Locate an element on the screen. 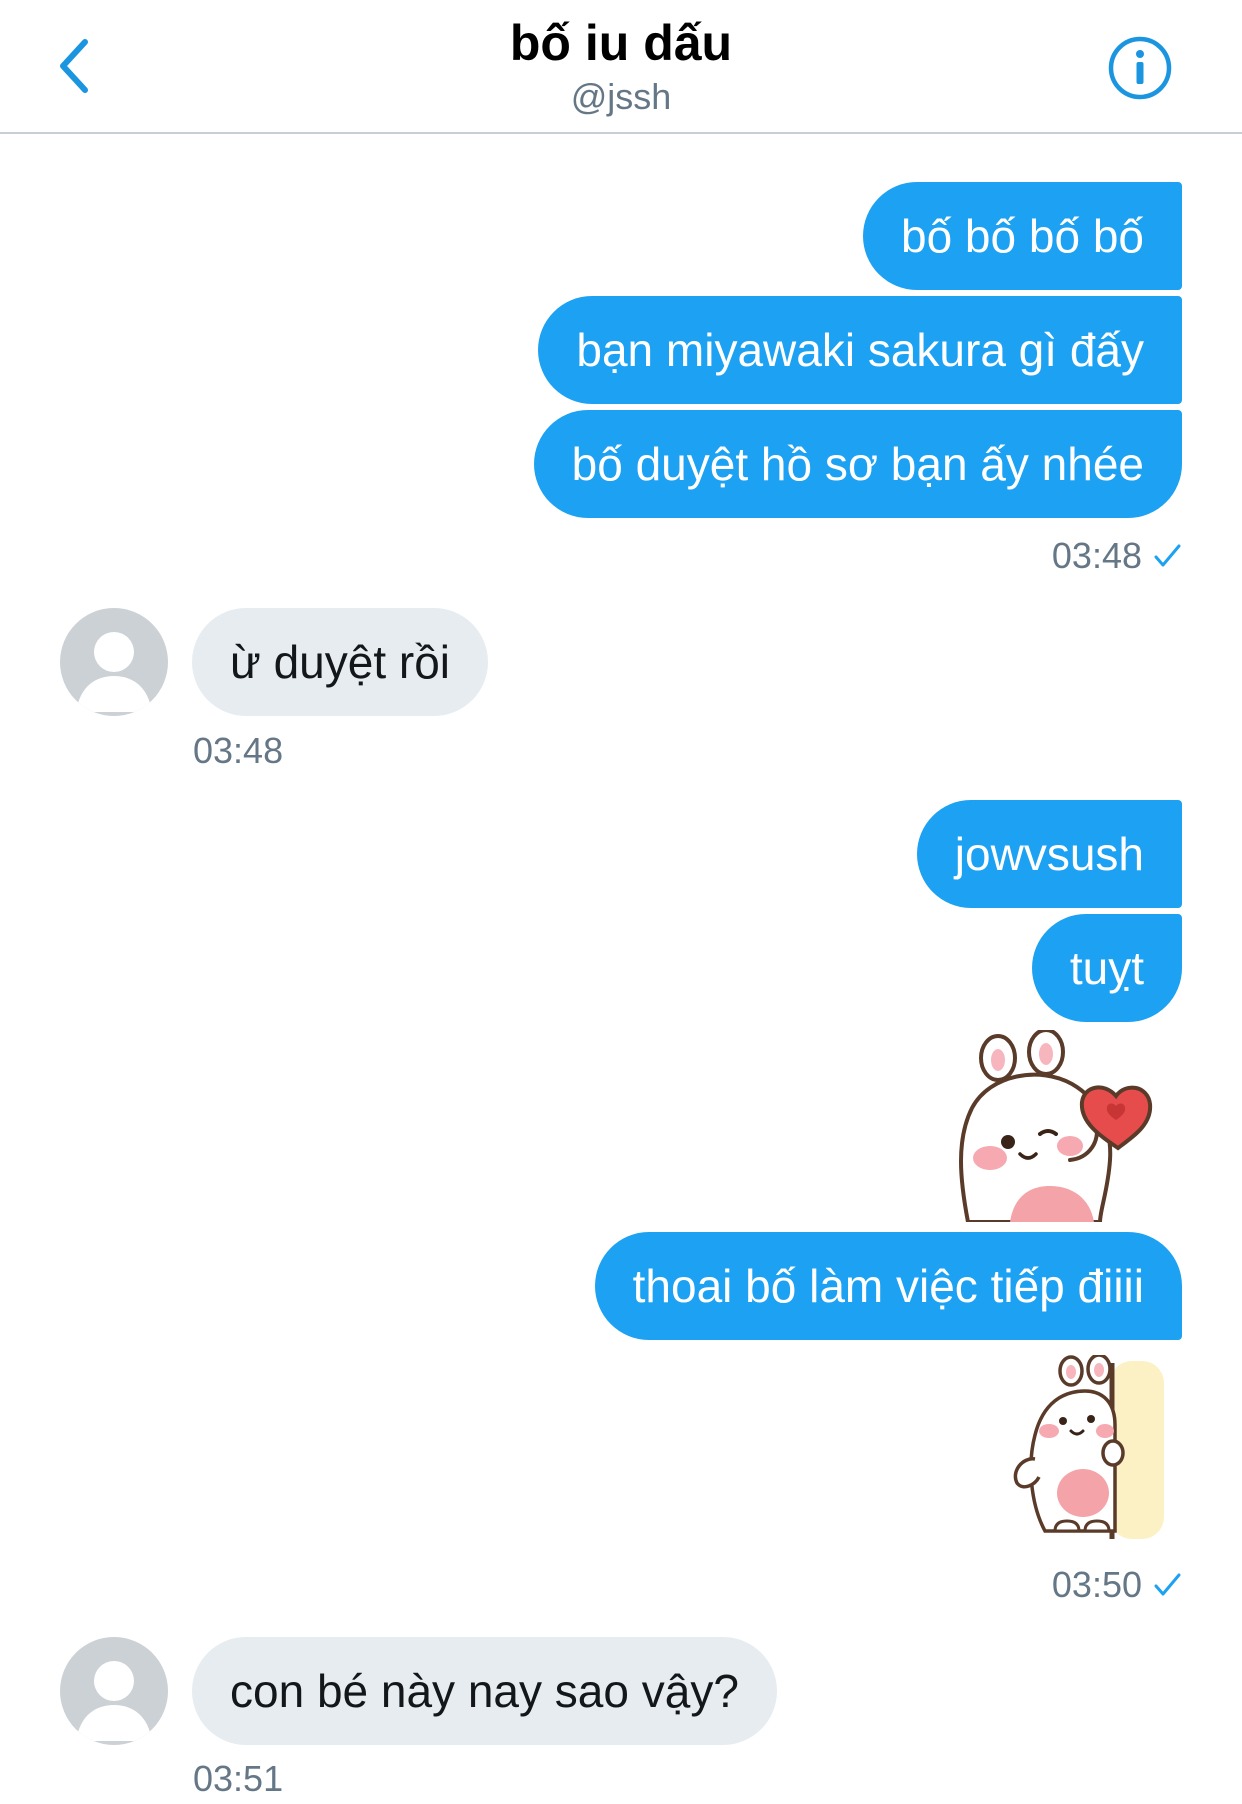 Image resolution: width=1242 pixels, height=1804 pixels. info-icon is located at coordinates (1140, 68).